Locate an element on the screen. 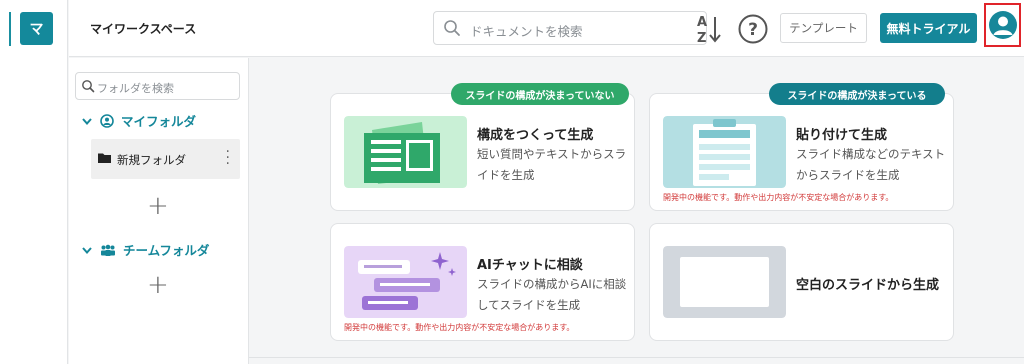 Image resolution: width=1024 pixels, height=364 pixels. top-header: マイワークスペース ドキュメントを検索 A Z ? テンプレート 無料トライアル is located at coordinates (546, 28).